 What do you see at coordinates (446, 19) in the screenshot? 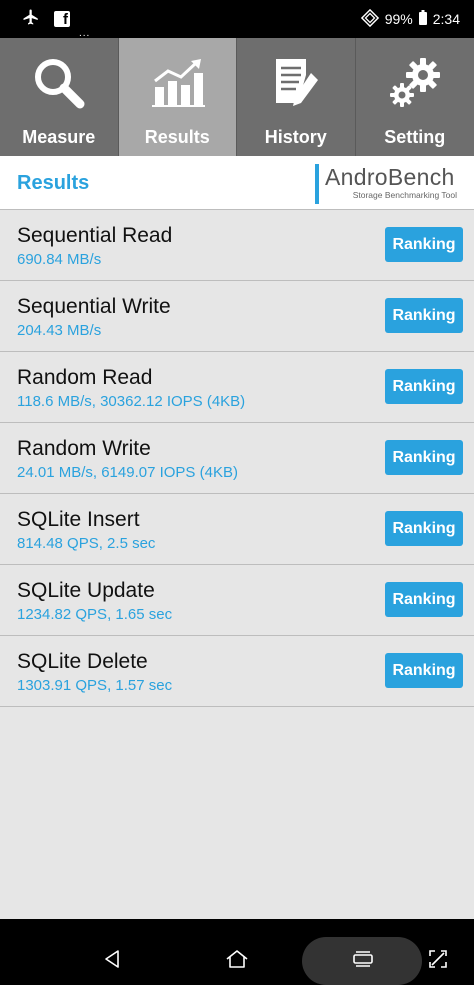
I see `clock: 2:34` at bounding box center [446, 19].